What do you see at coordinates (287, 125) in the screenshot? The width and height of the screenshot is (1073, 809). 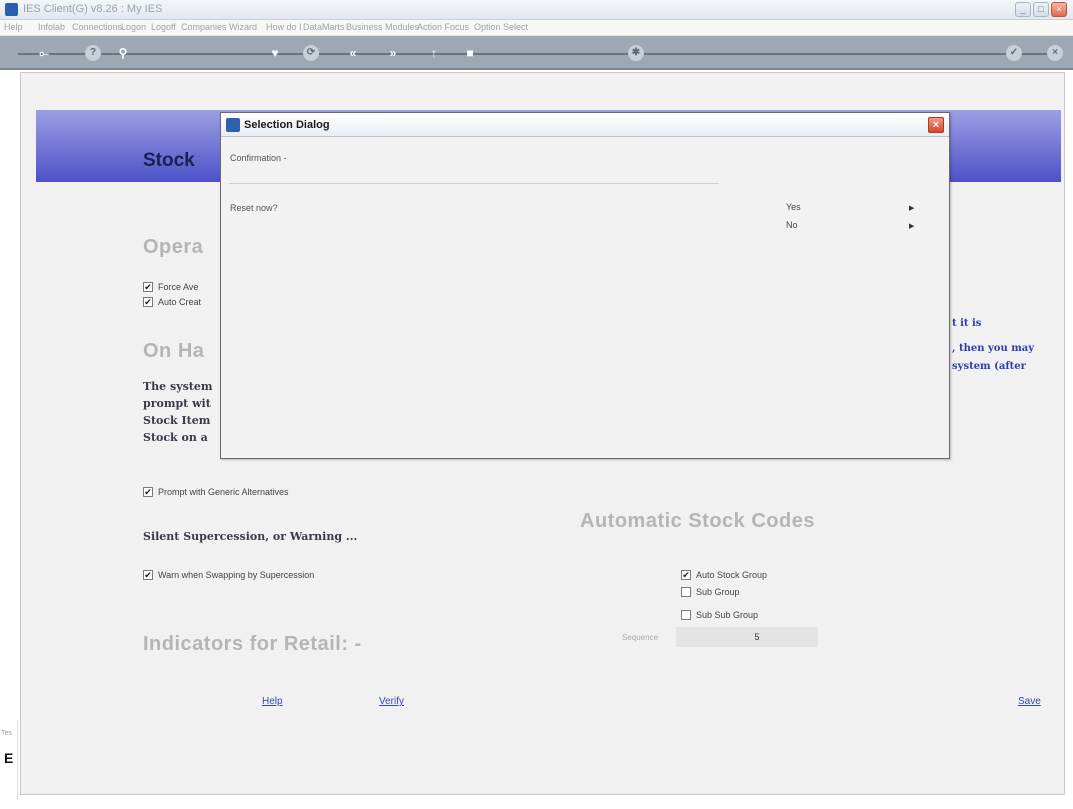 I see `dialog-title: Selection Dialog` at bounding box center [287, 125].